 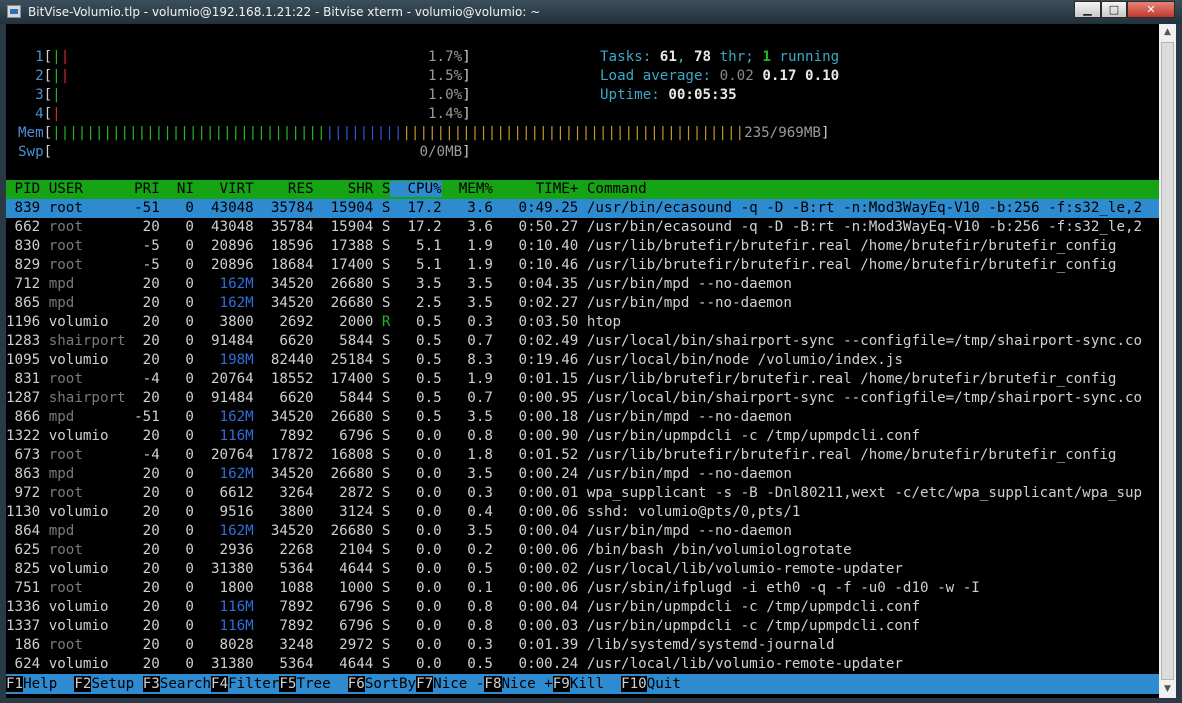 I want to click on column-header-ni: NI, so click(x=177, y=189).